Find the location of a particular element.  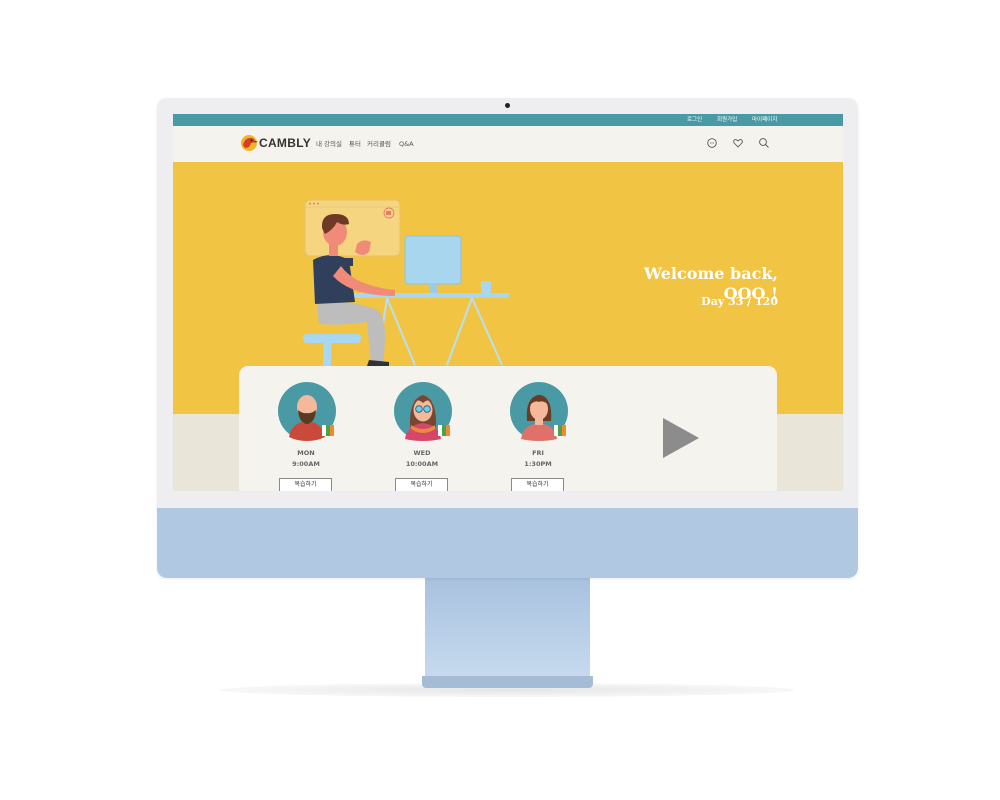

play-icon is located at coordinates (681, 438).